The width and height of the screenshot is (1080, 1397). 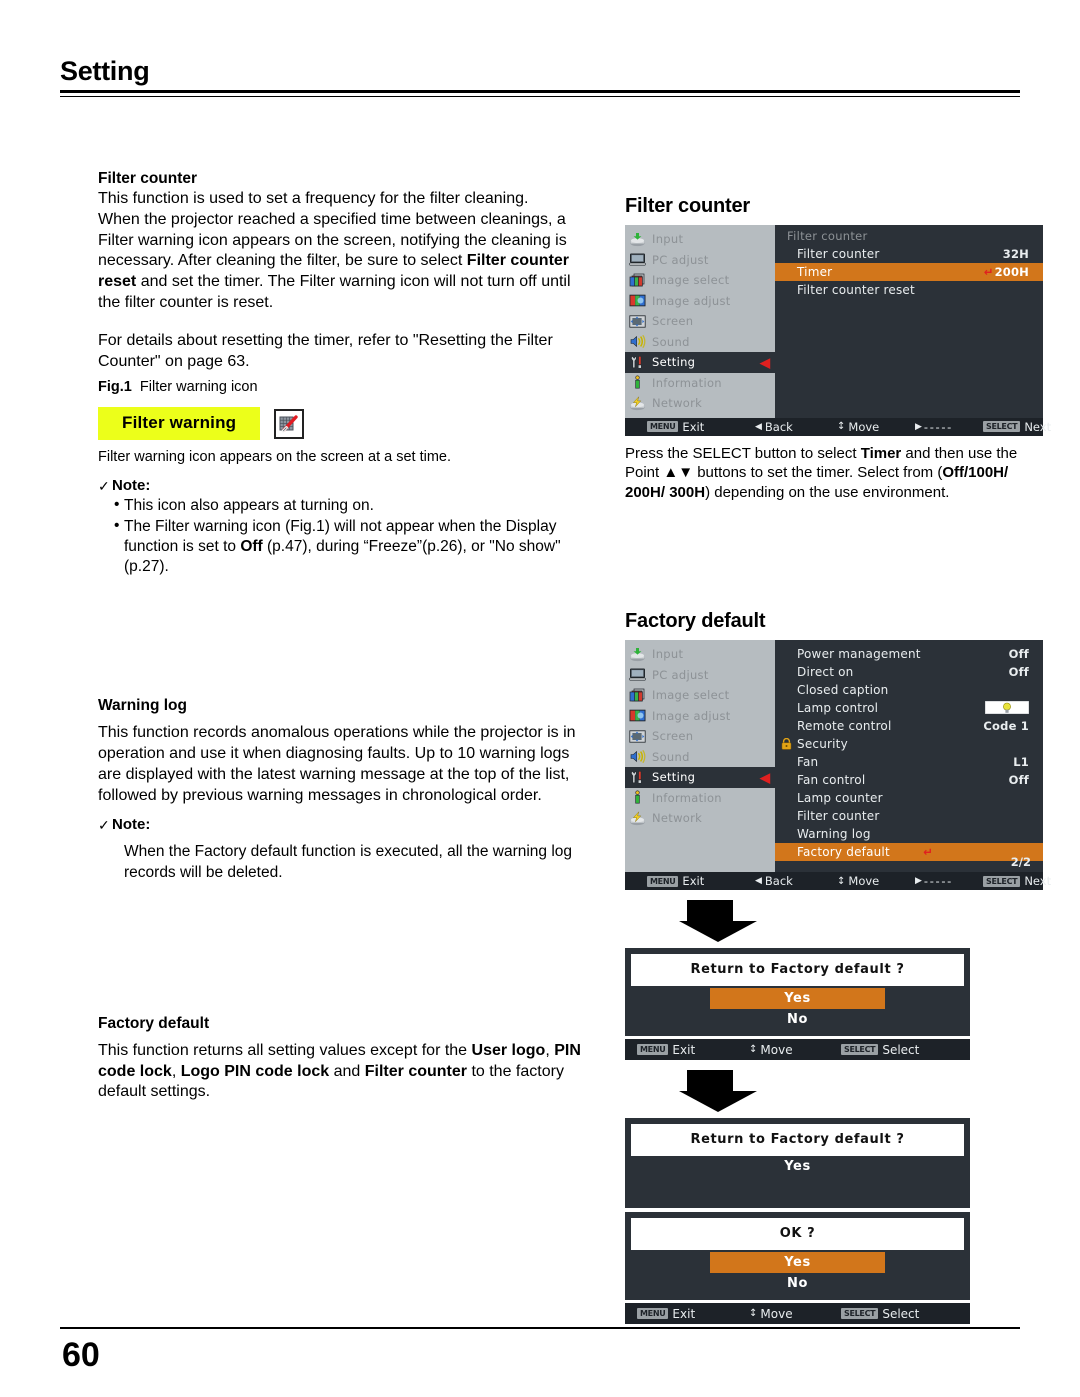 What do you see at coordinates (909, 852) in the screenshot?
I see `menu-row-factory-default: Factory default ↵` at bounding box center [909, 852].